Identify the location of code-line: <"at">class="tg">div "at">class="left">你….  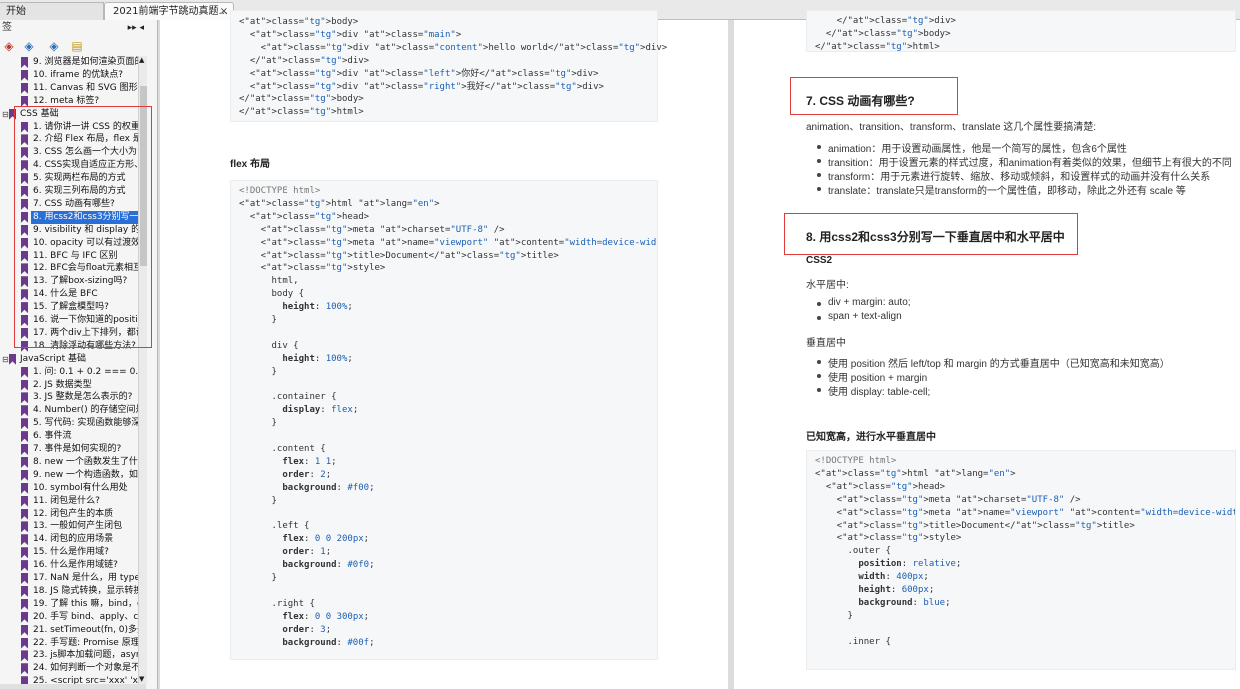
(419, 73).